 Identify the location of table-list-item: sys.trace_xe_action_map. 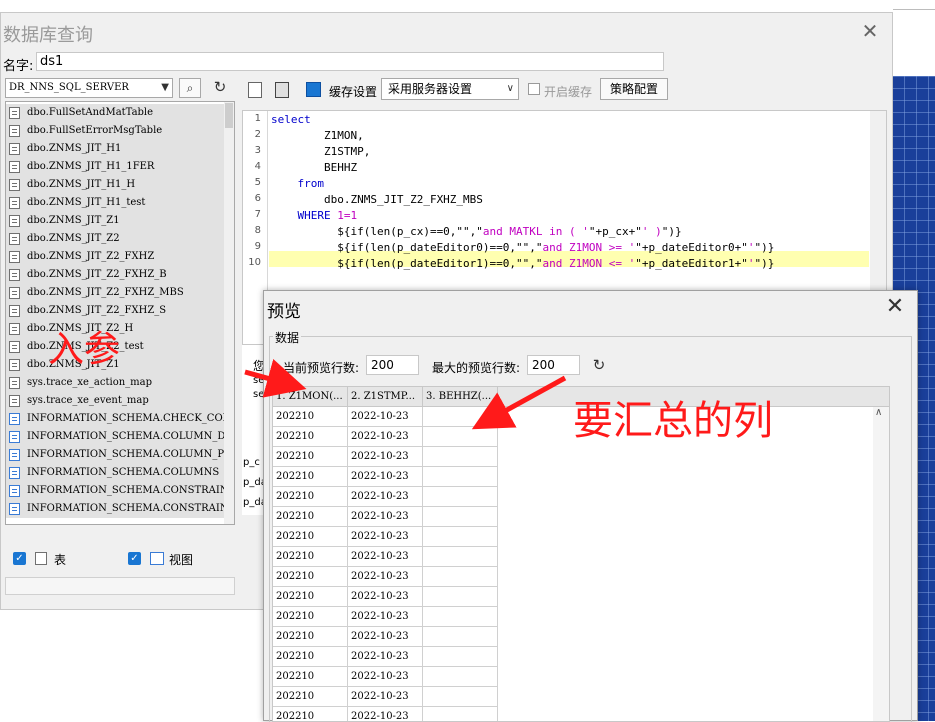
(115, 383).